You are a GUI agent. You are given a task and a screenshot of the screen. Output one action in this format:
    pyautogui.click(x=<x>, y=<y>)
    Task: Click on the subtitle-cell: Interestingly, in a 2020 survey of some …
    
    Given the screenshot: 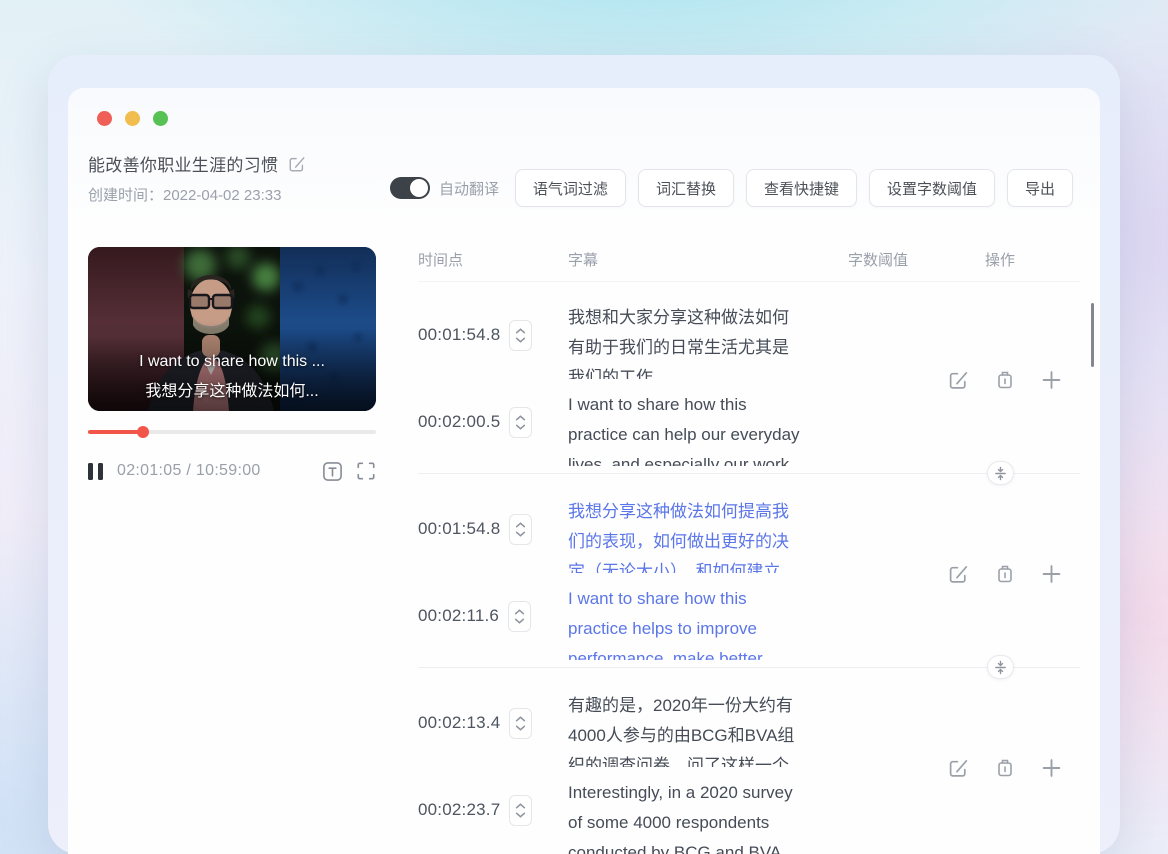 What is the action you would take?
    pyautogui.click(x=708, y=811)
    